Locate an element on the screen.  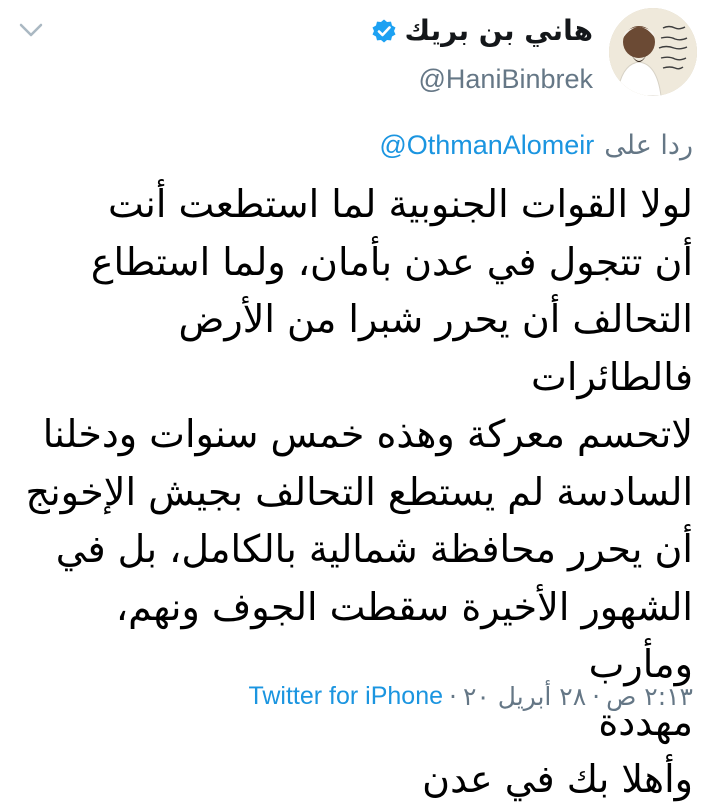
display-name: هاني بن بريك is located at coordinates (499, 30).